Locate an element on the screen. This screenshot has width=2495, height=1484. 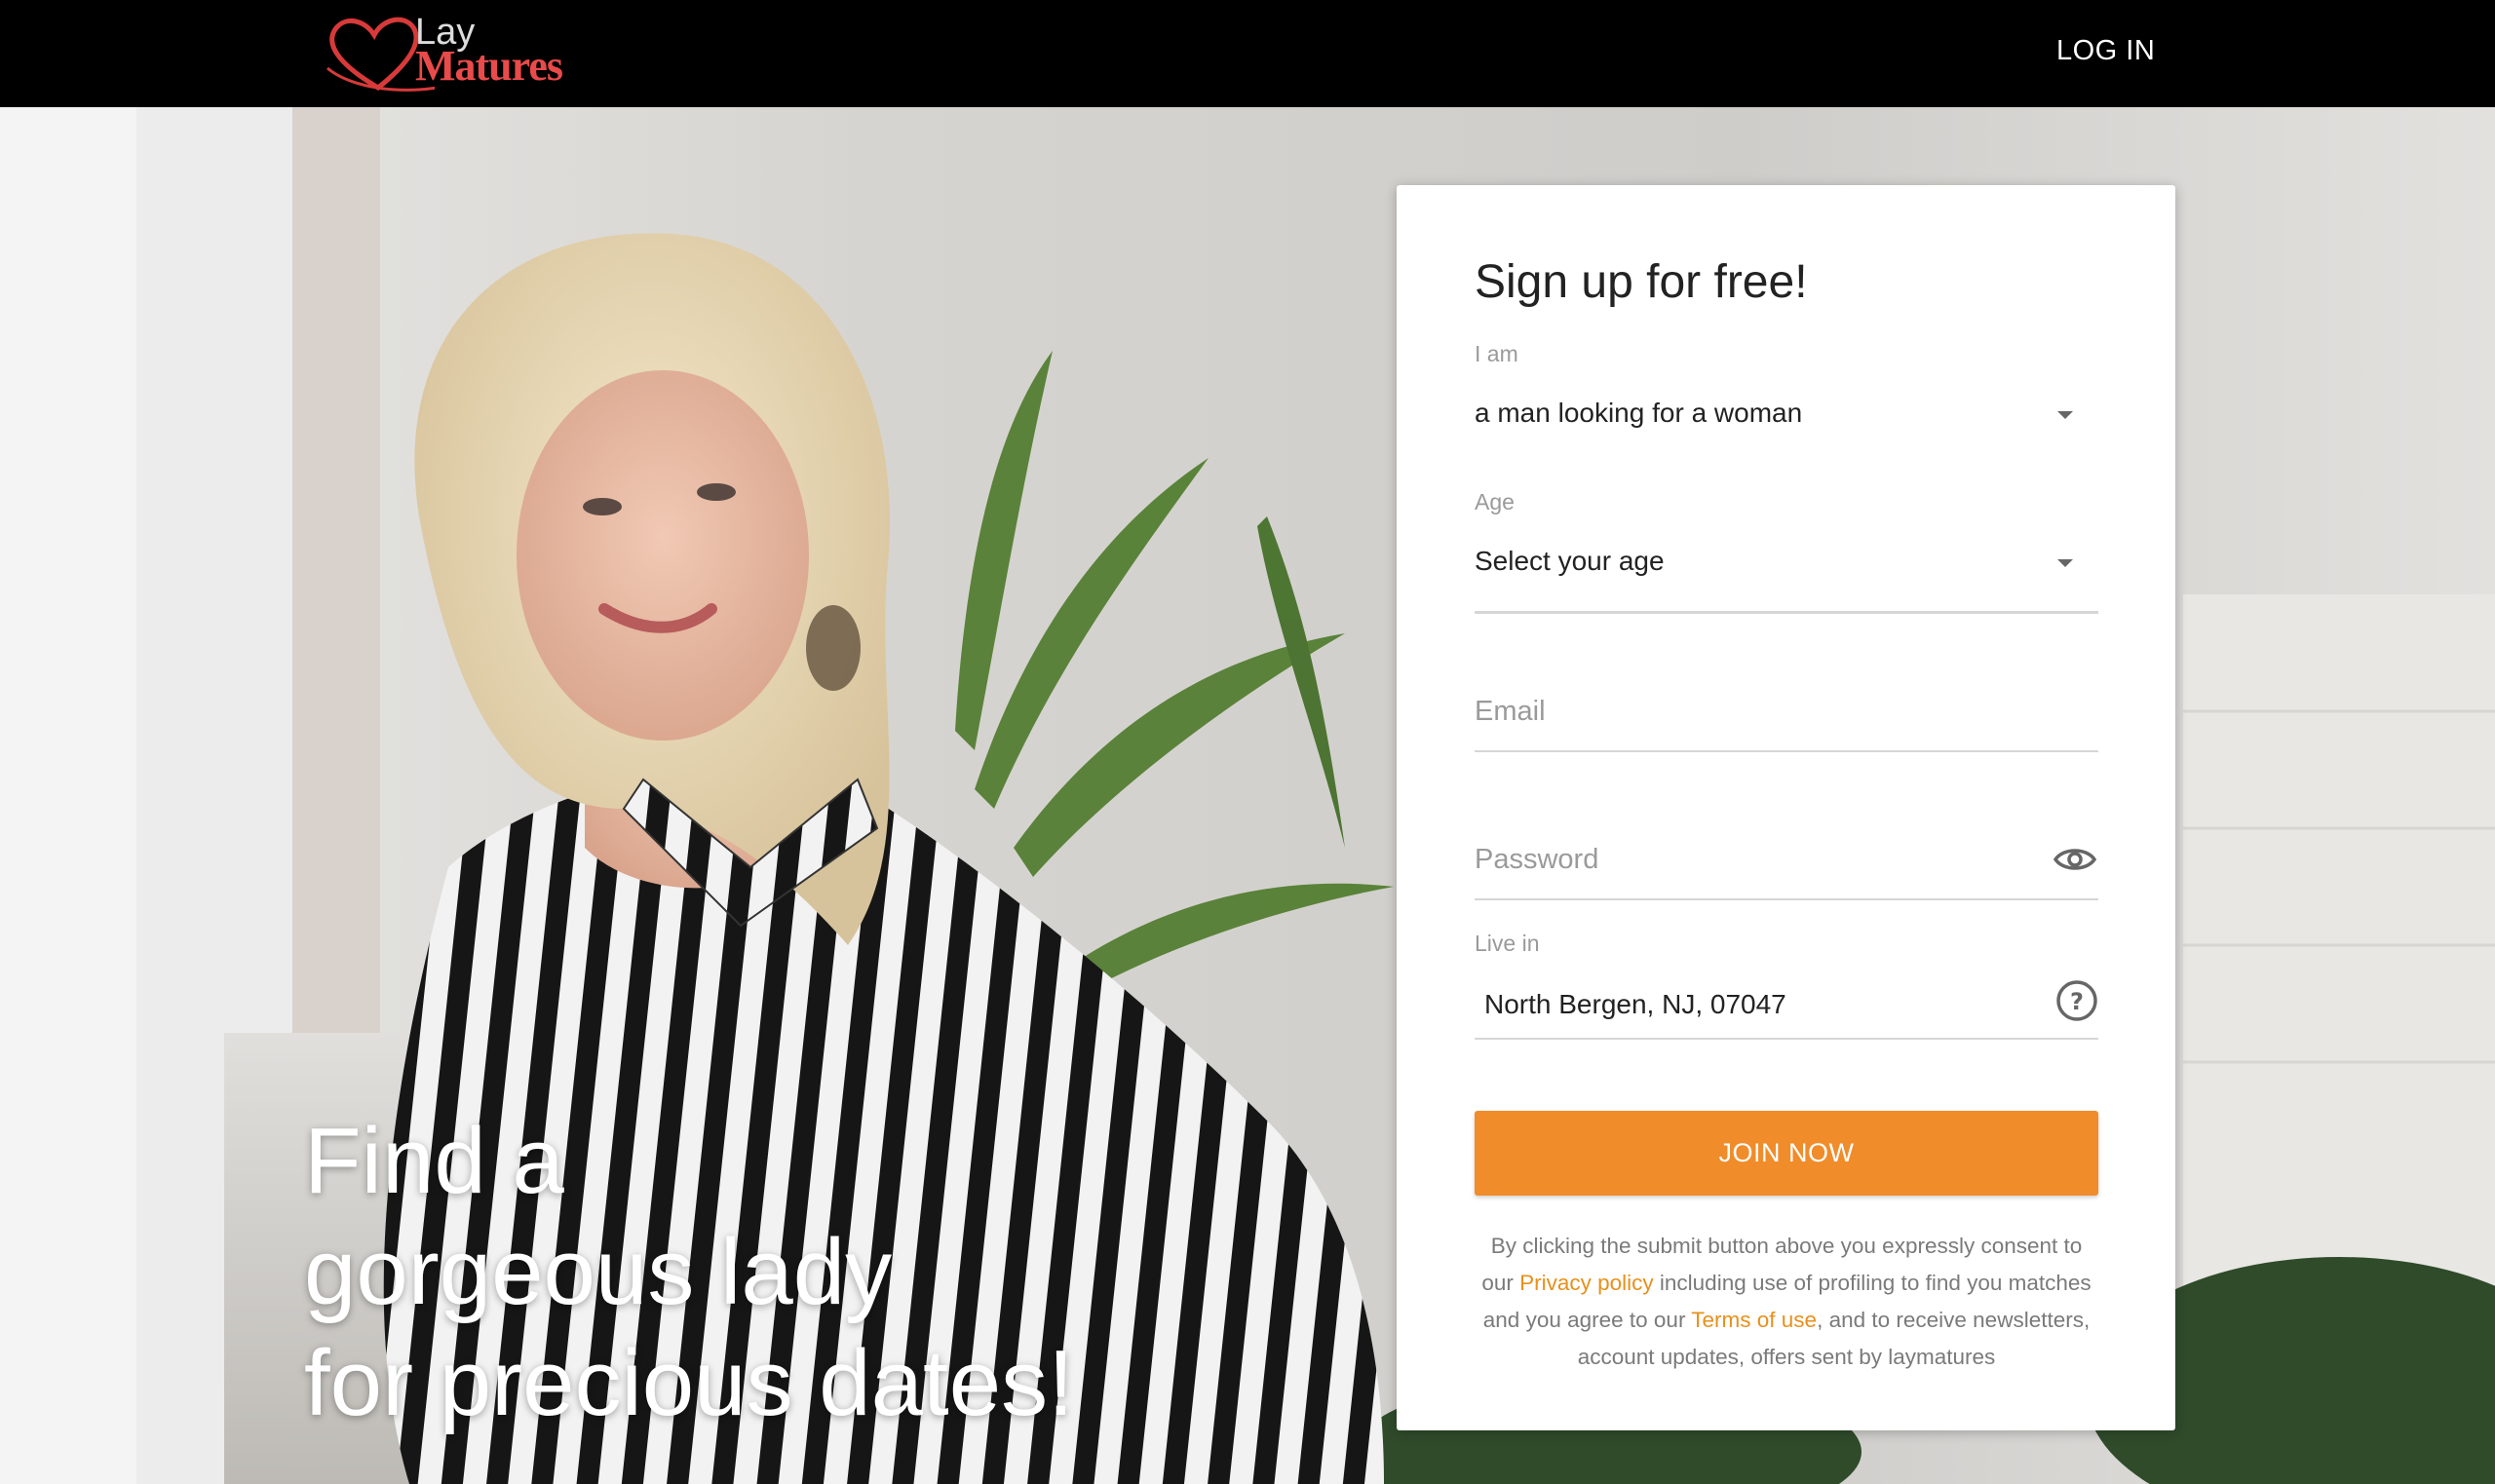
iam-label: I am is located at coordinates (1496, 353).